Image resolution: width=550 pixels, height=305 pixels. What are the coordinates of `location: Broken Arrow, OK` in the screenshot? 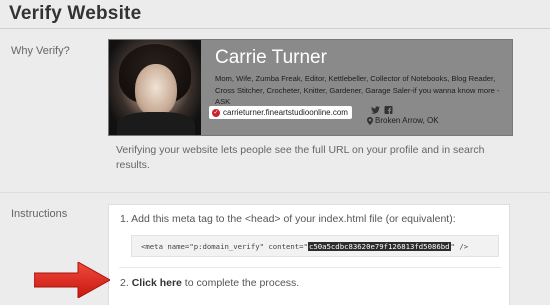 It's located at (403, 120).